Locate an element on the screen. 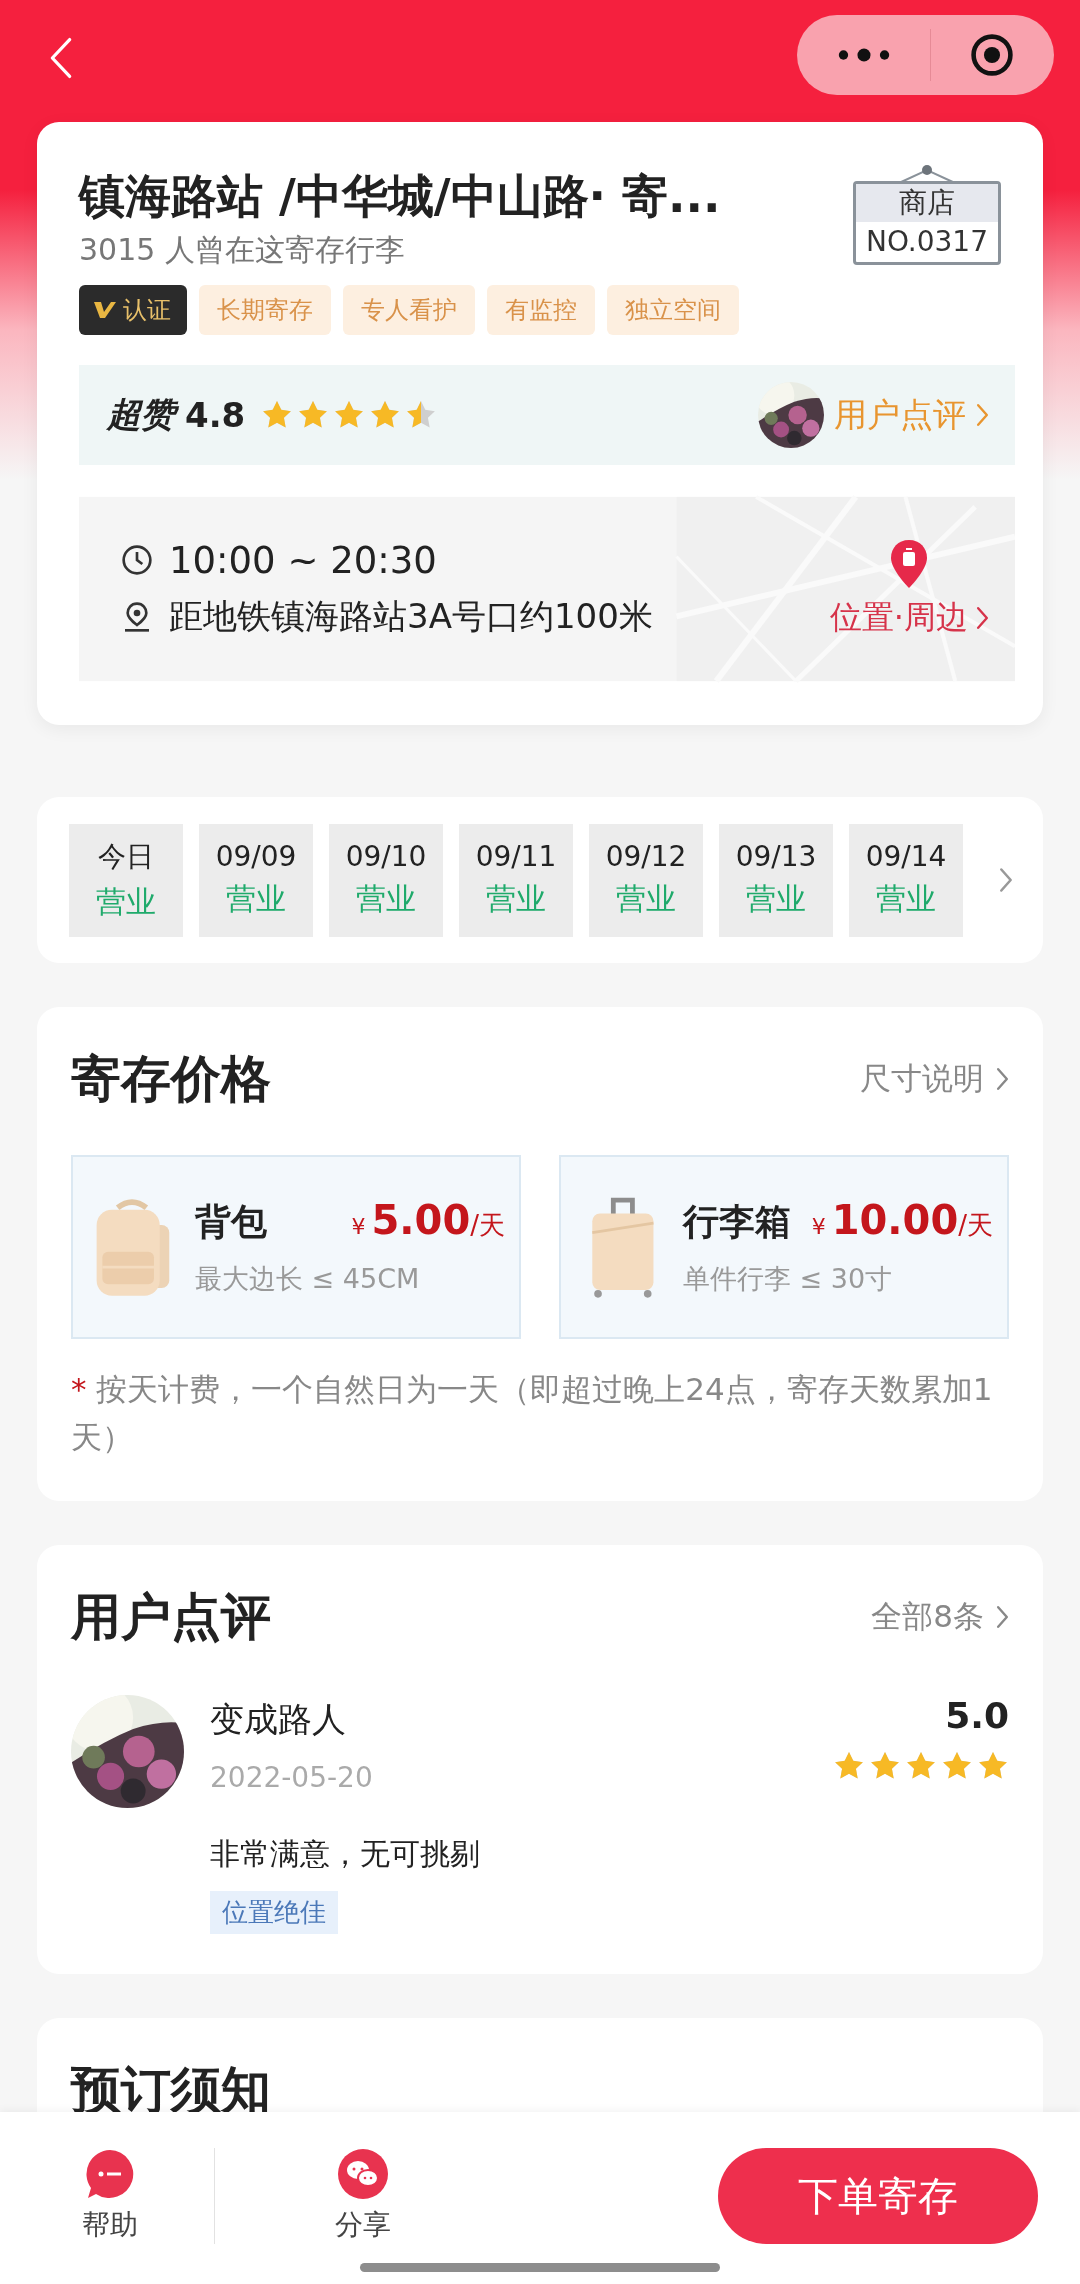  day-date: 09/11 is located at coordinates (516, 856).